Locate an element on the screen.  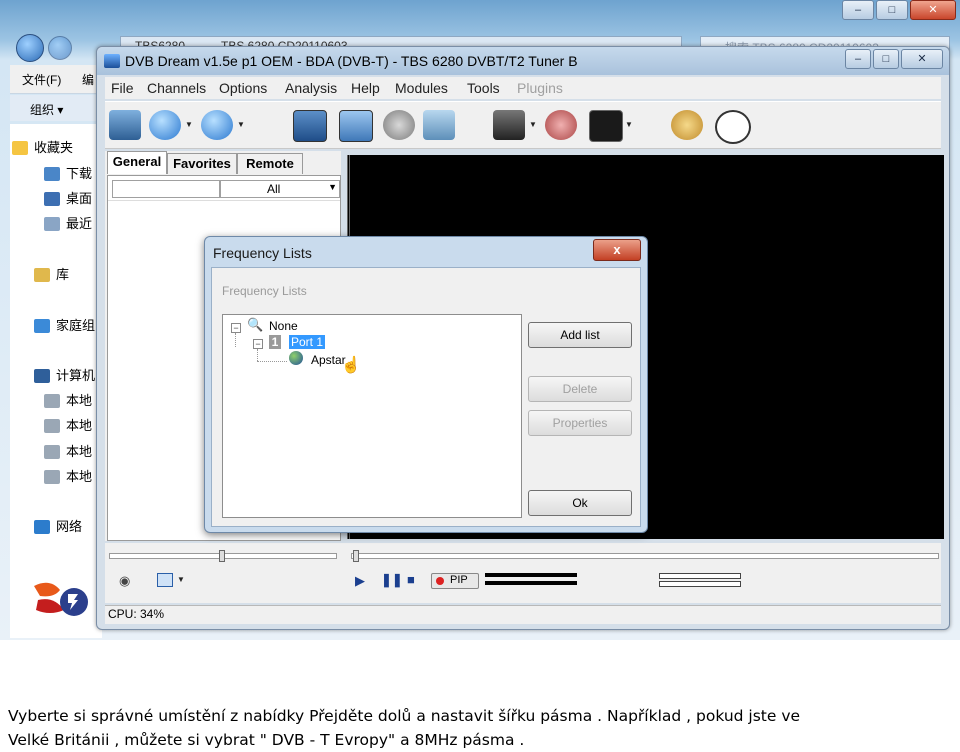
clock-icon is located at coordinates (733, 127).